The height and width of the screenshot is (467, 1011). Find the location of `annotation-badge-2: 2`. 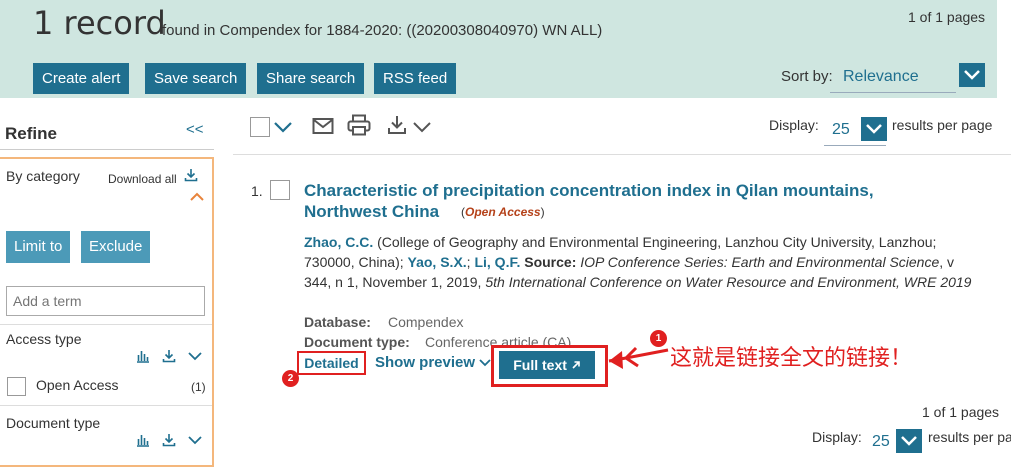

annotation-badge-2: 2 is located at coordinates (290, 378).